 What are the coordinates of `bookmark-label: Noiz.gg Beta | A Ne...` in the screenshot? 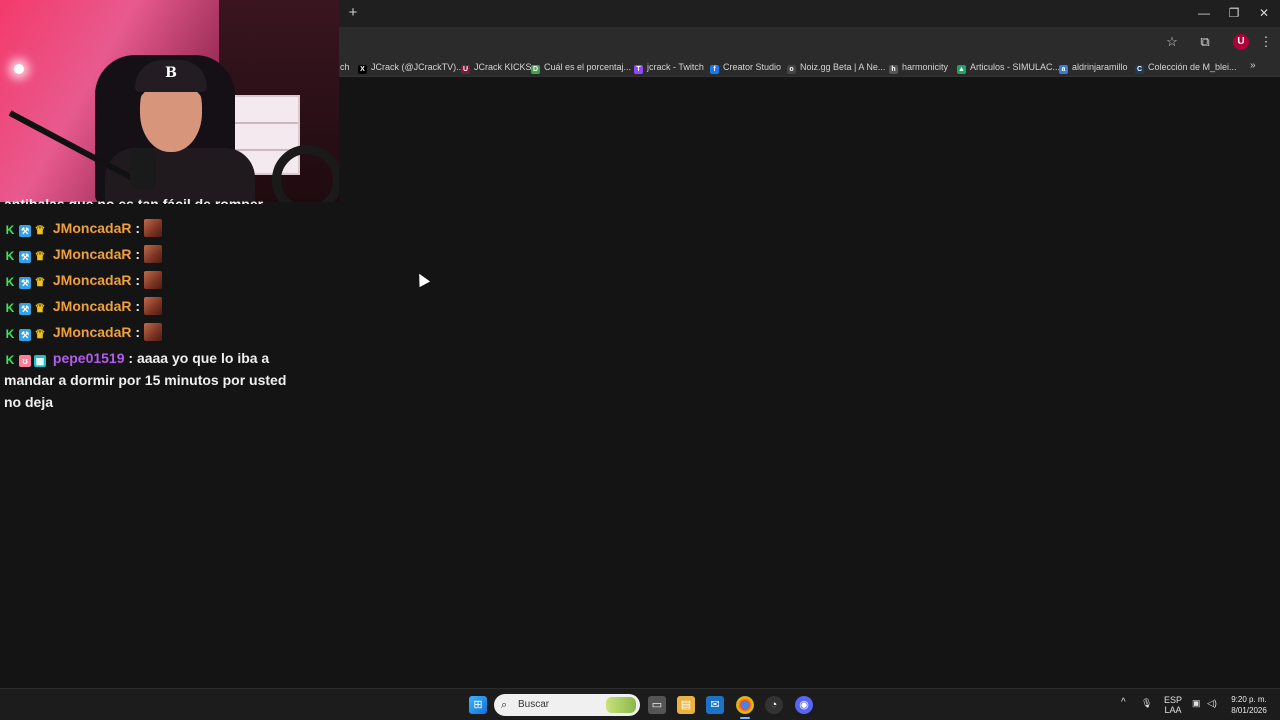 It's located at (843, 67).